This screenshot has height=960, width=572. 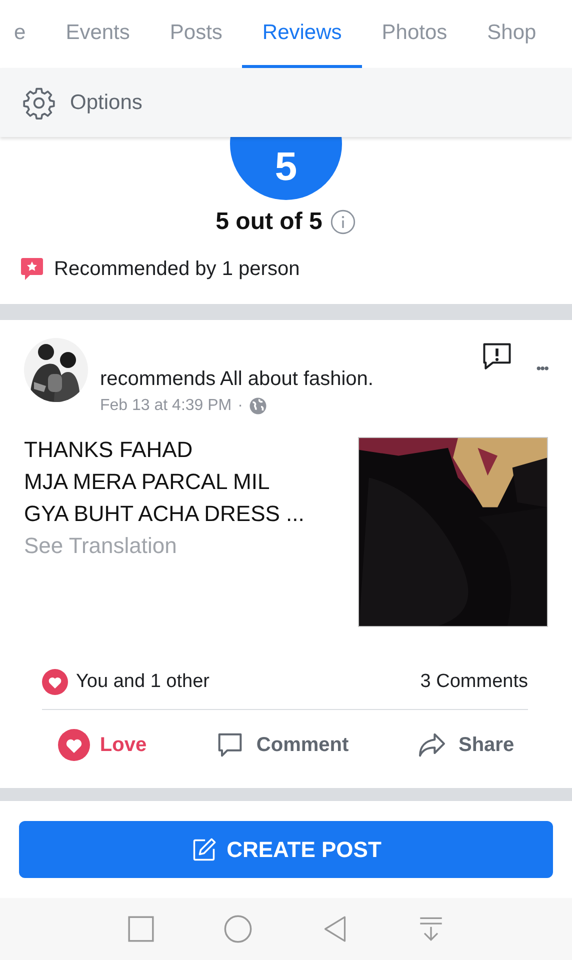 What do you see at coordinates (474, 682) in the screenshot?
I see `comment-count: 3 Comments` at bounding box center [474, 682].